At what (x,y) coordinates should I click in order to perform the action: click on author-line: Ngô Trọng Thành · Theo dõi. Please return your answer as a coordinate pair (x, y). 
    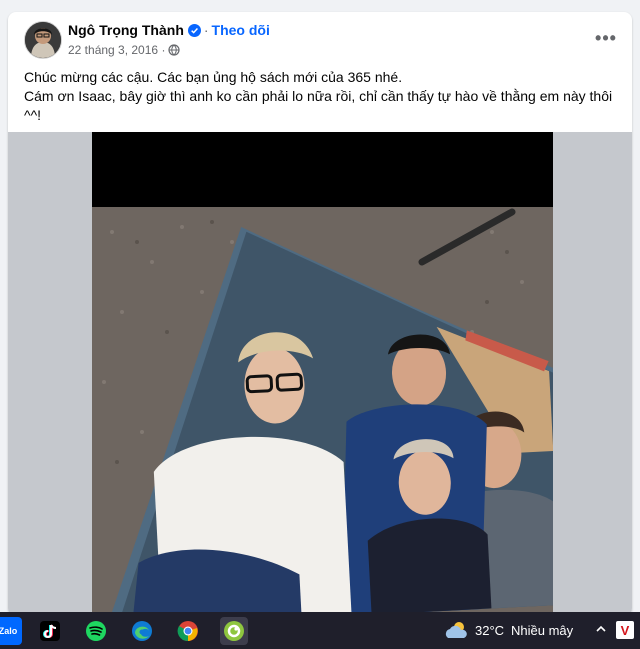
    Looking at the image, I should click on (169, 31).